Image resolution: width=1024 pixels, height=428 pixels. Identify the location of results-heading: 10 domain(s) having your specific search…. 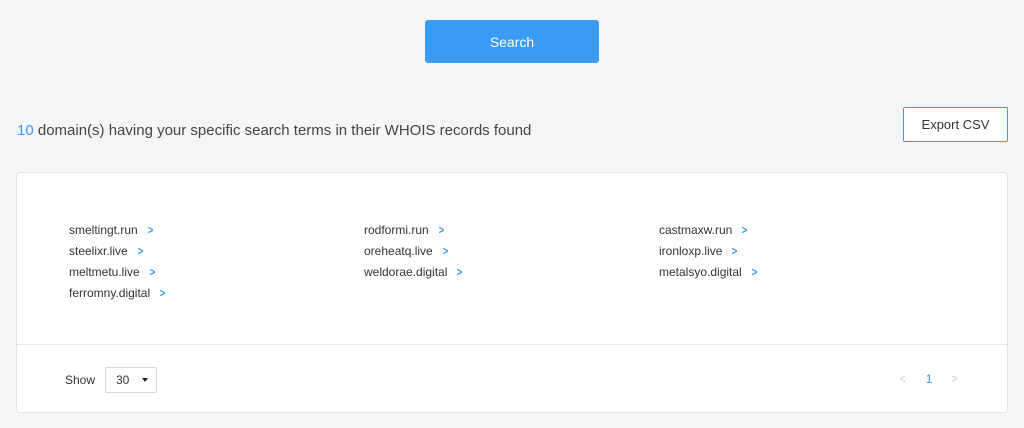
(274, 130).